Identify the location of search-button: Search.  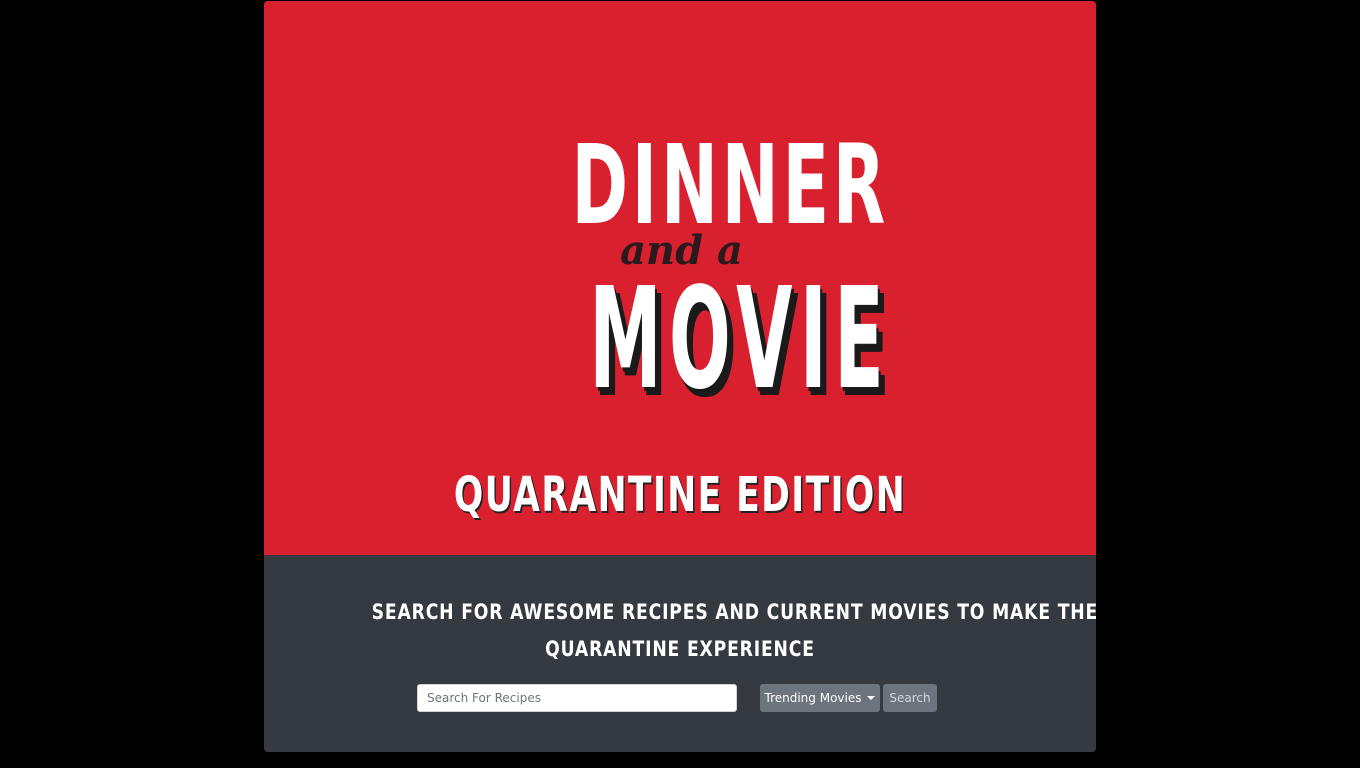
(910, 698).